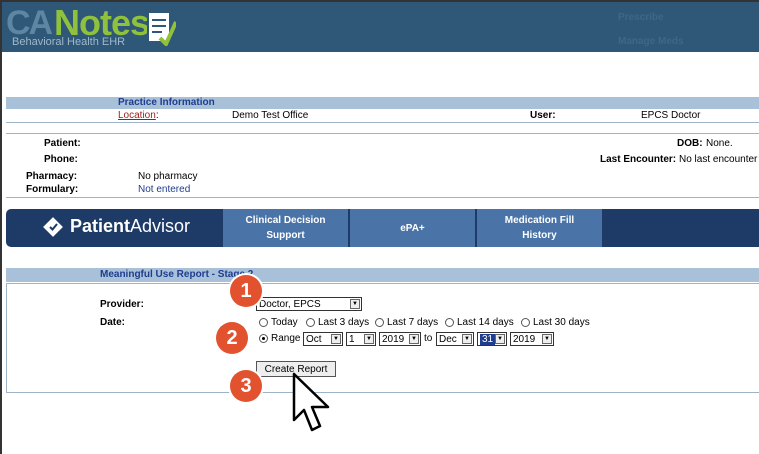 This screenshot has width=759, height=454. I want to click on brand-light: Advisor, so click(160, 226).